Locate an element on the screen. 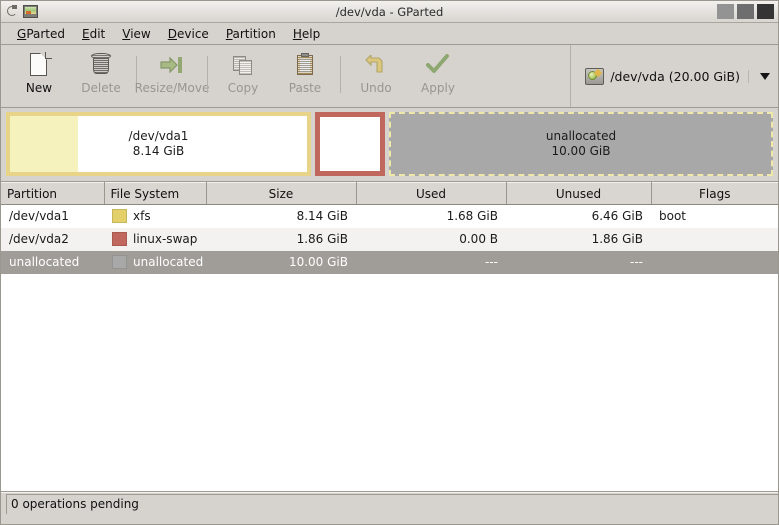 This screenshot has width=779, height=525. paste-button: Paste is located at coordinates (305, 72).